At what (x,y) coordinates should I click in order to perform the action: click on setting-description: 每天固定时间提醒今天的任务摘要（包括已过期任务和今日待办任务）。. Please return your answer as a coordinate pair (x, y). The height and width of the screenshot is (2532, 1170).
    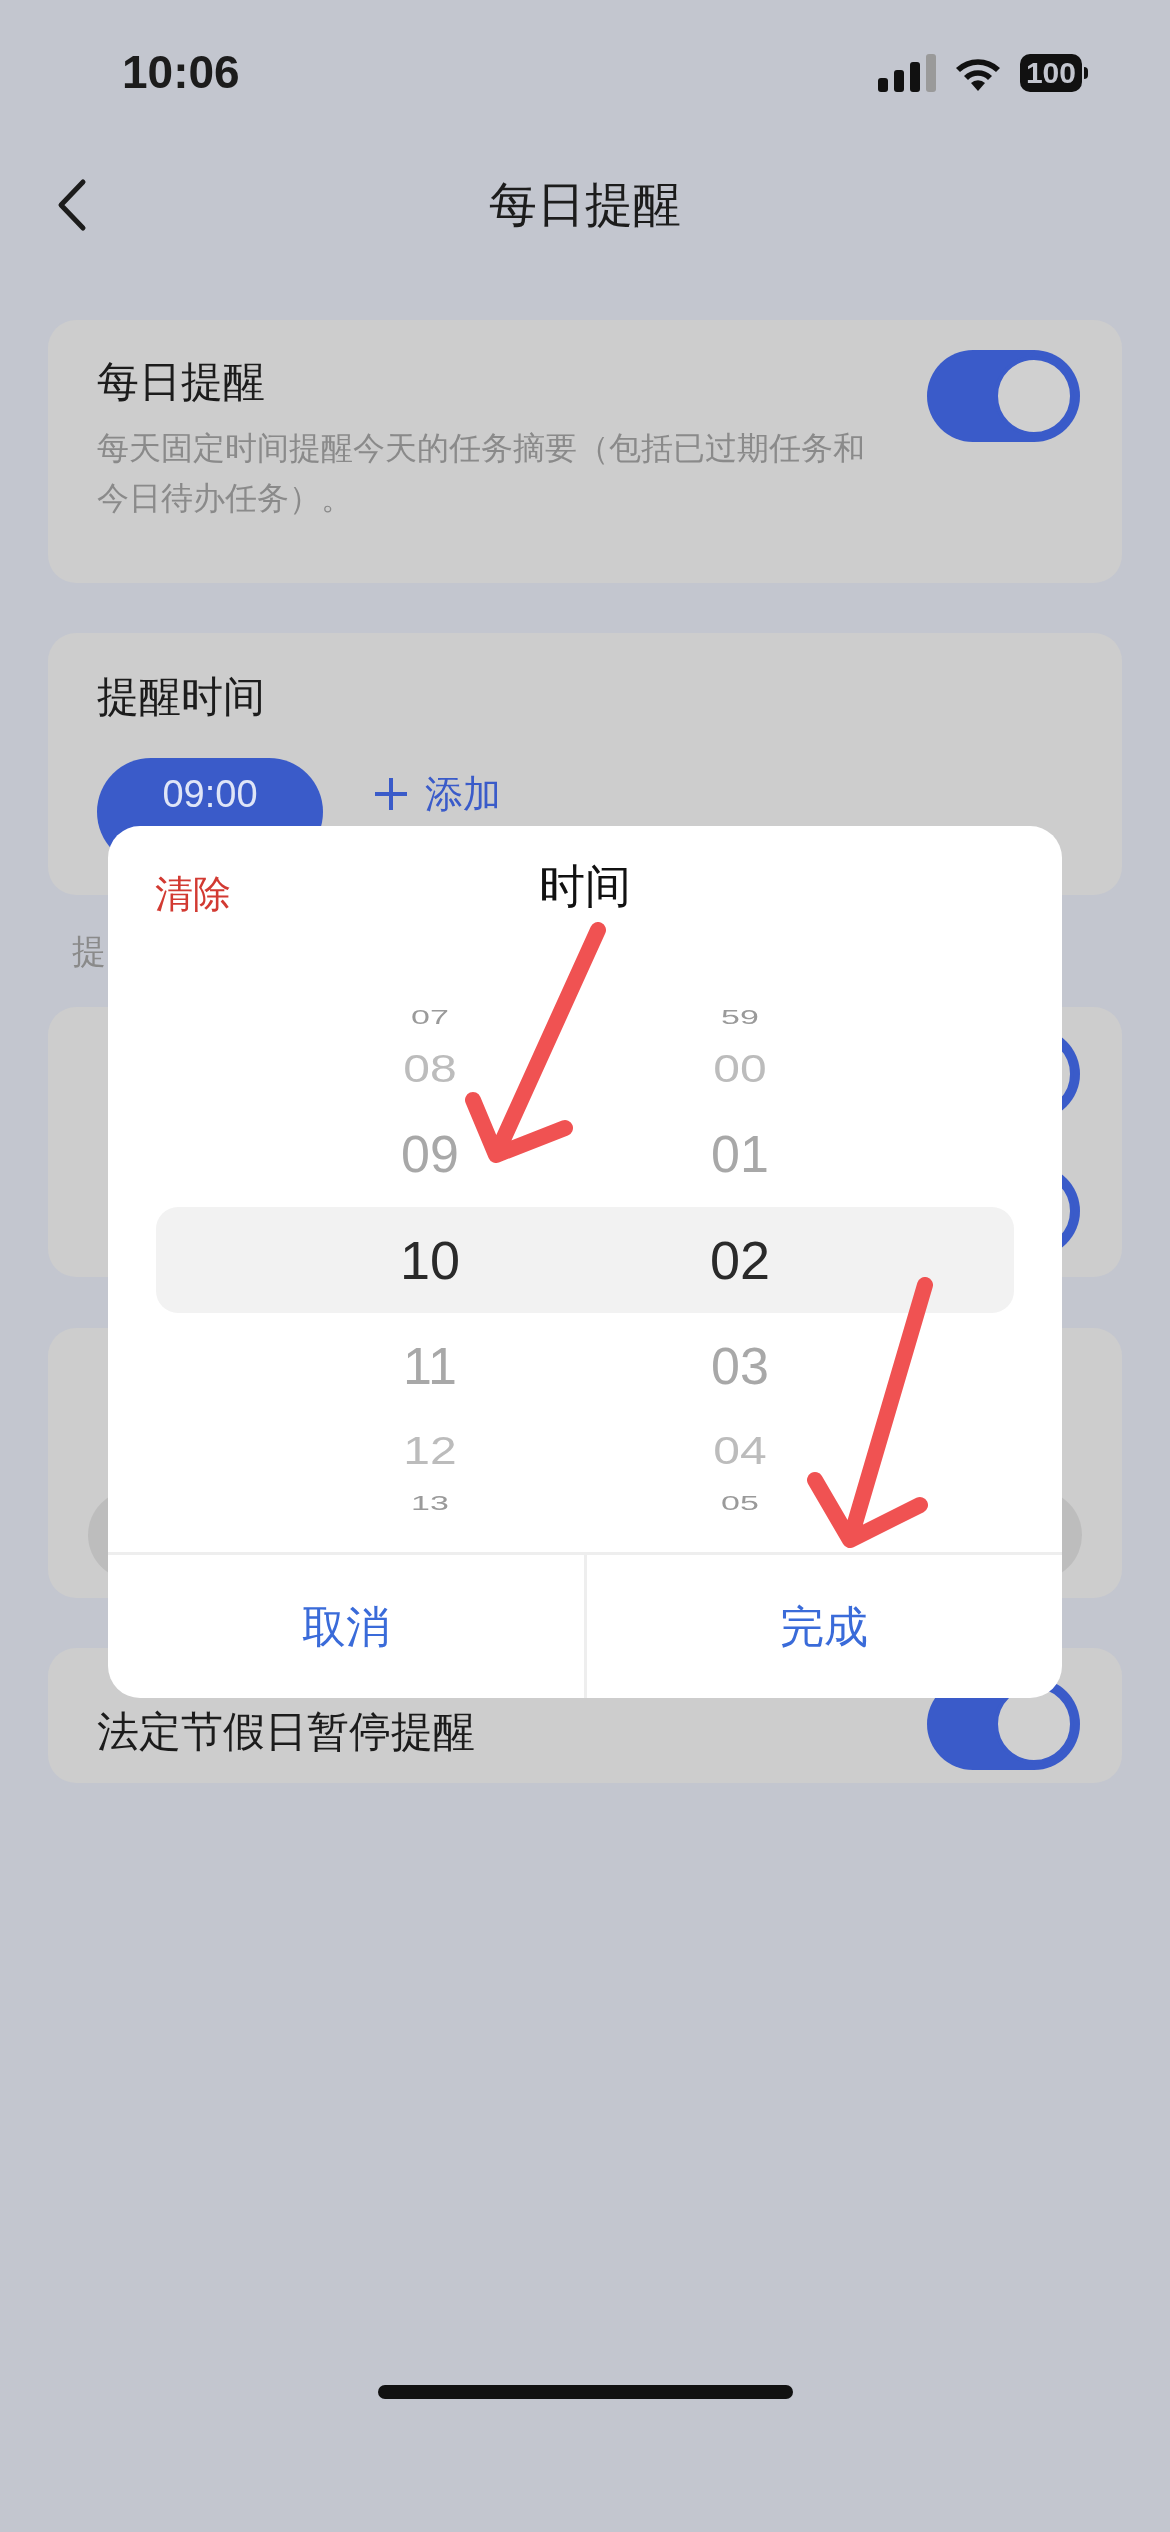
    Looking at the image, I should click on (481, 473).